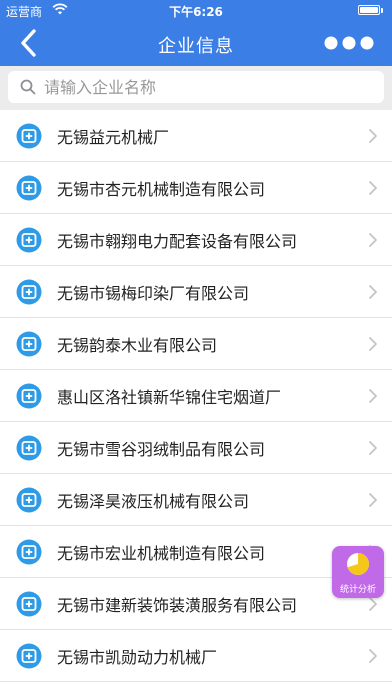 Image resolution: width=392 pixels, height=696 pixels. Describe the element at coordinates (169, 397) in the screenshot. I see `company-name: 惠山区洛社镇新华锦住宅烟道厂` at that location.